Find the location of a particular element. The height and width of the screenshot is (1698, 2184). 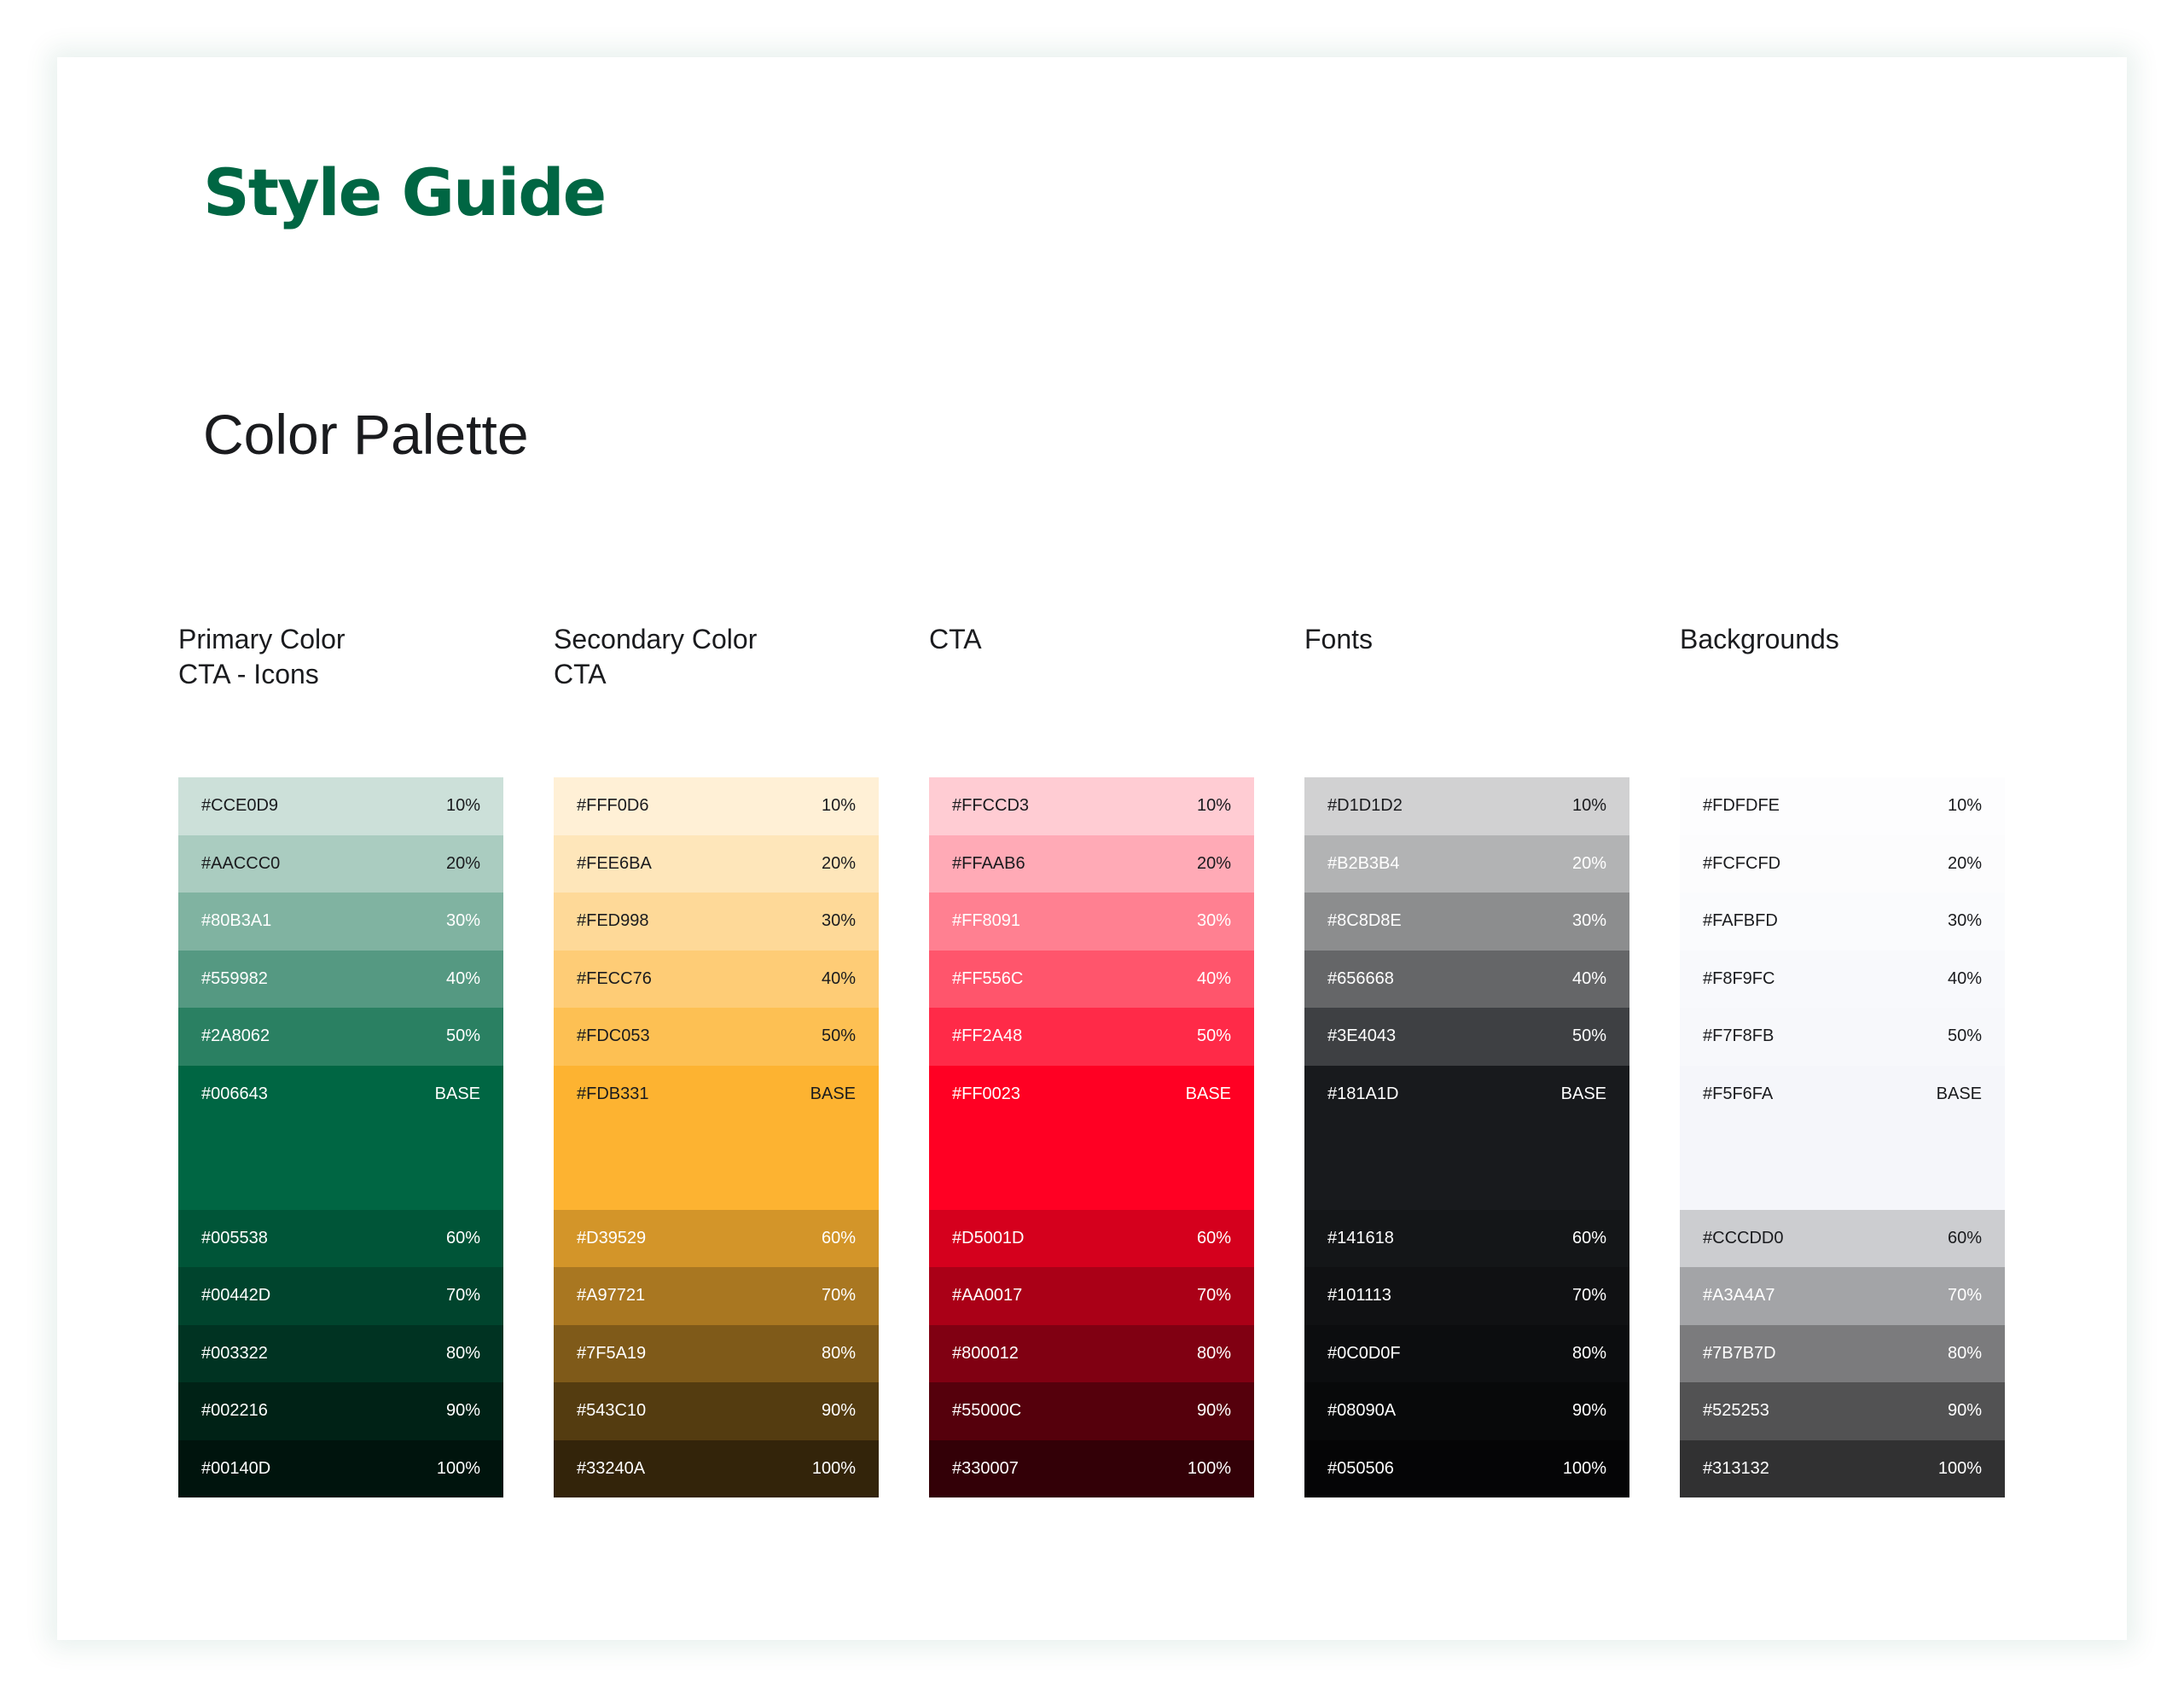

swatch-hex: #AA0017 is located at coordinates (988, 1295).